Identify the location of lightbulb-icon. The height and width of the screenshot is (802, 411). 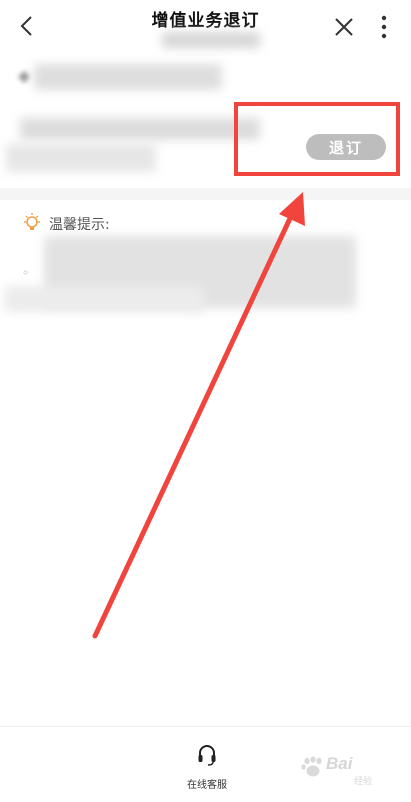
(32, 221).